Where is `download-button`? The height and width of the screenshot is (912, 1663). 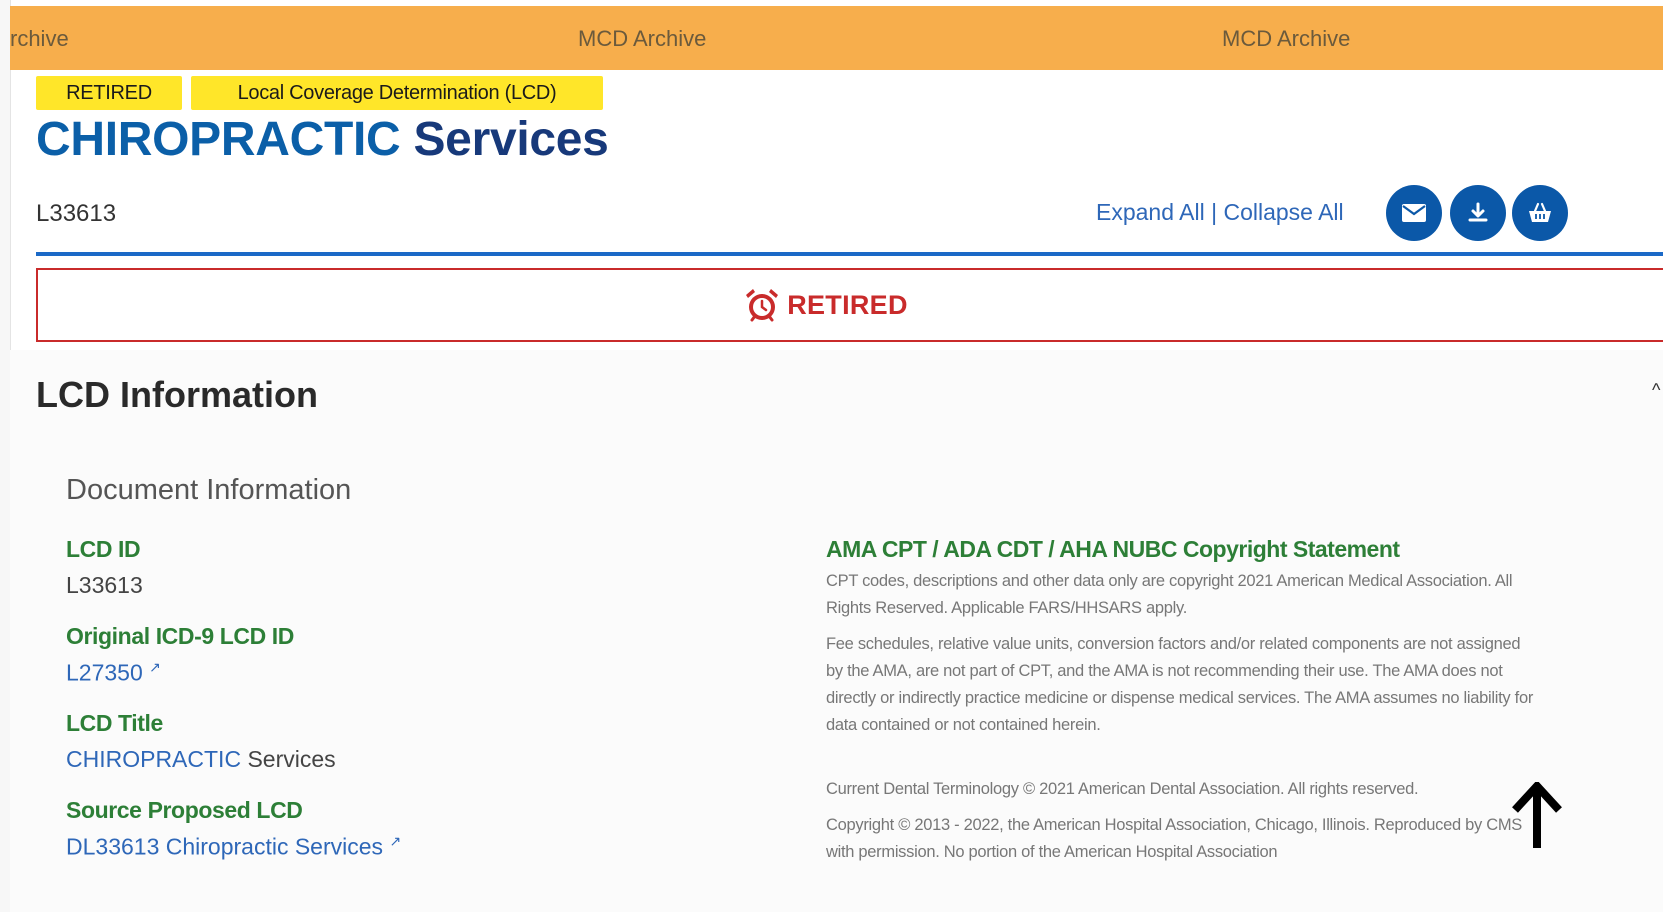 download-button is located at coordinates (1478, 213).